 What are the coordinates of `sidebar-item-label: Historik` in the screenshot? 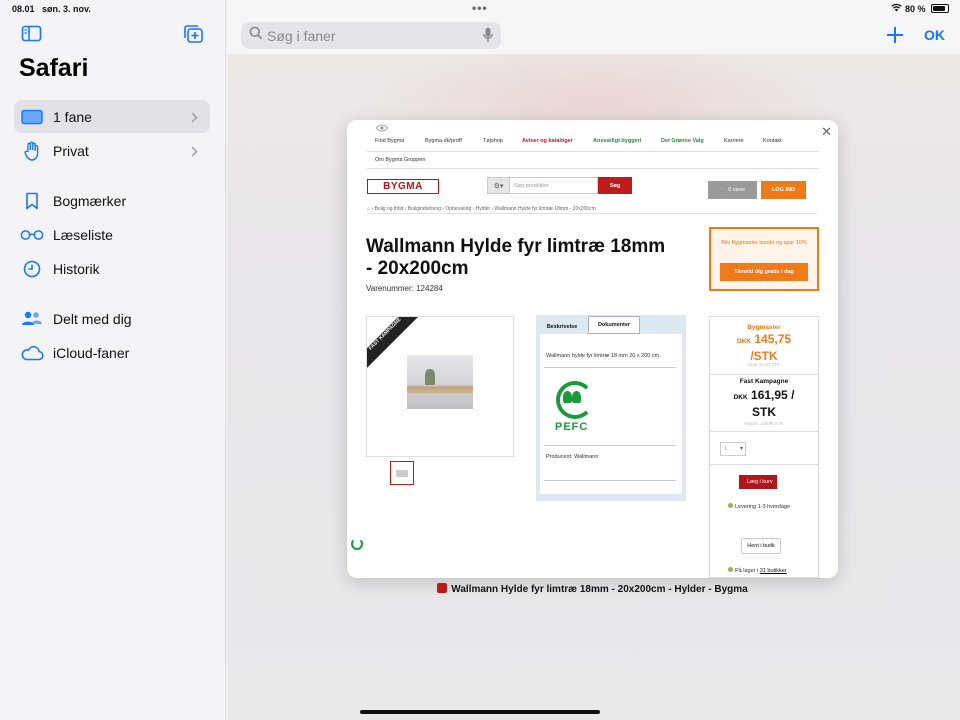 It's located at (76, 268).